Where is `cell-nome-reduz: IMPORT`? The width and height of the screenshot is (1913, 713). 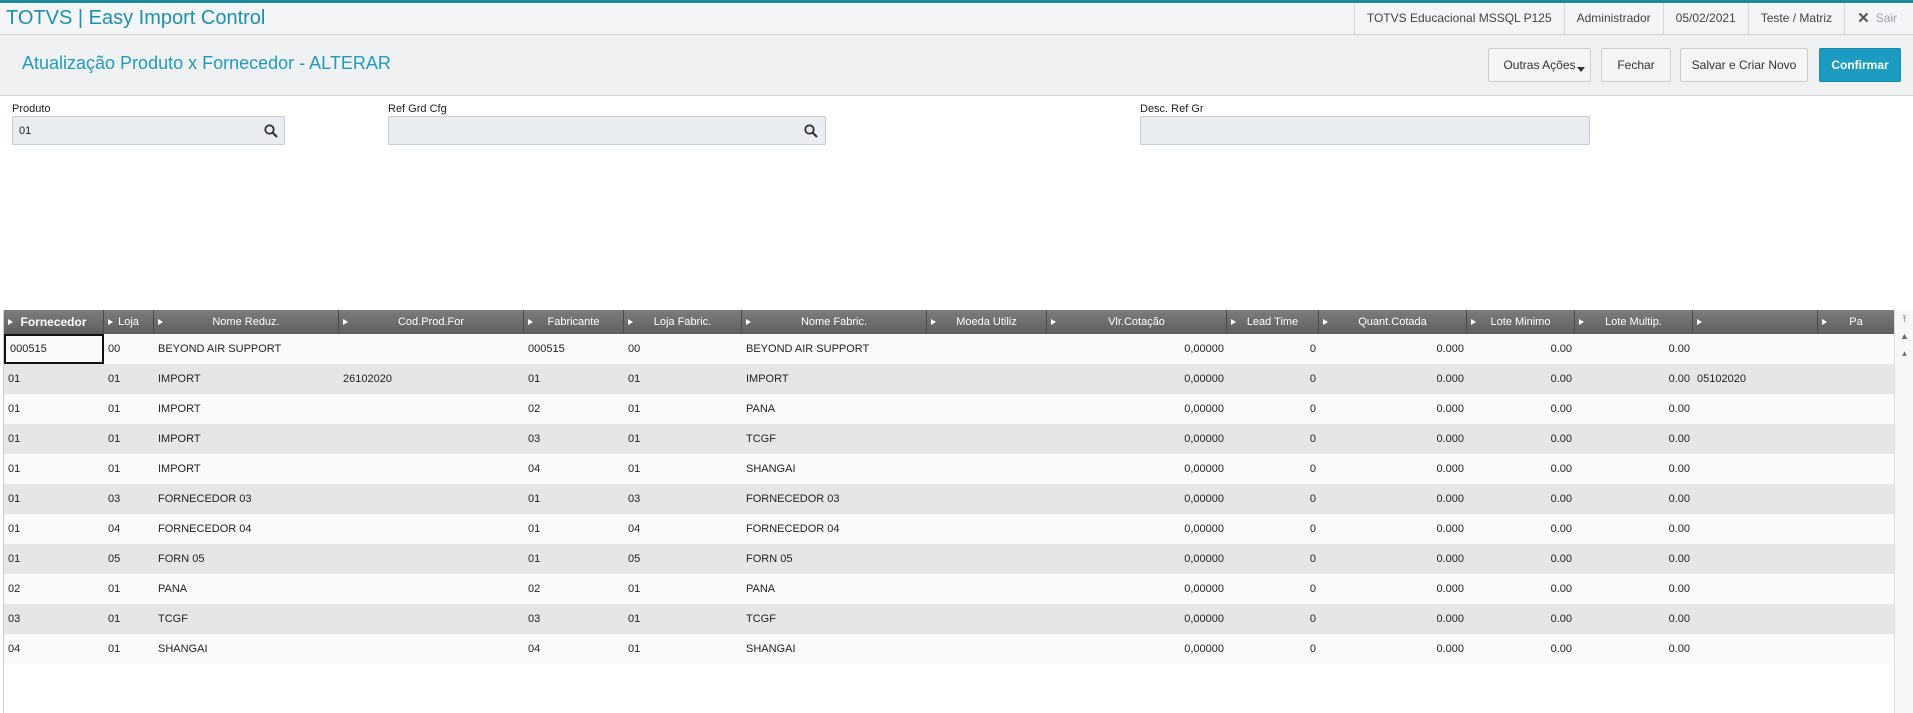
cell-nome-reduz: IMPORT is located at coordinates (246, 379).